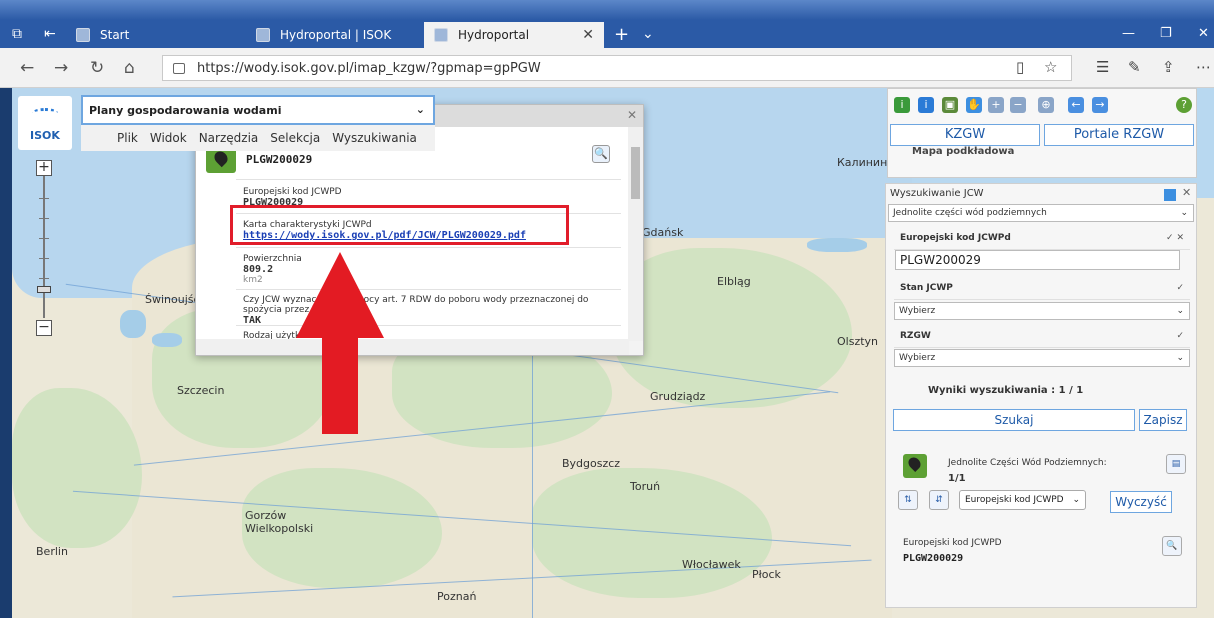 Image resolution: width=1214 pixels, height=618 pixels. I want to click on check-icon: ✓, so click(1180, 336).